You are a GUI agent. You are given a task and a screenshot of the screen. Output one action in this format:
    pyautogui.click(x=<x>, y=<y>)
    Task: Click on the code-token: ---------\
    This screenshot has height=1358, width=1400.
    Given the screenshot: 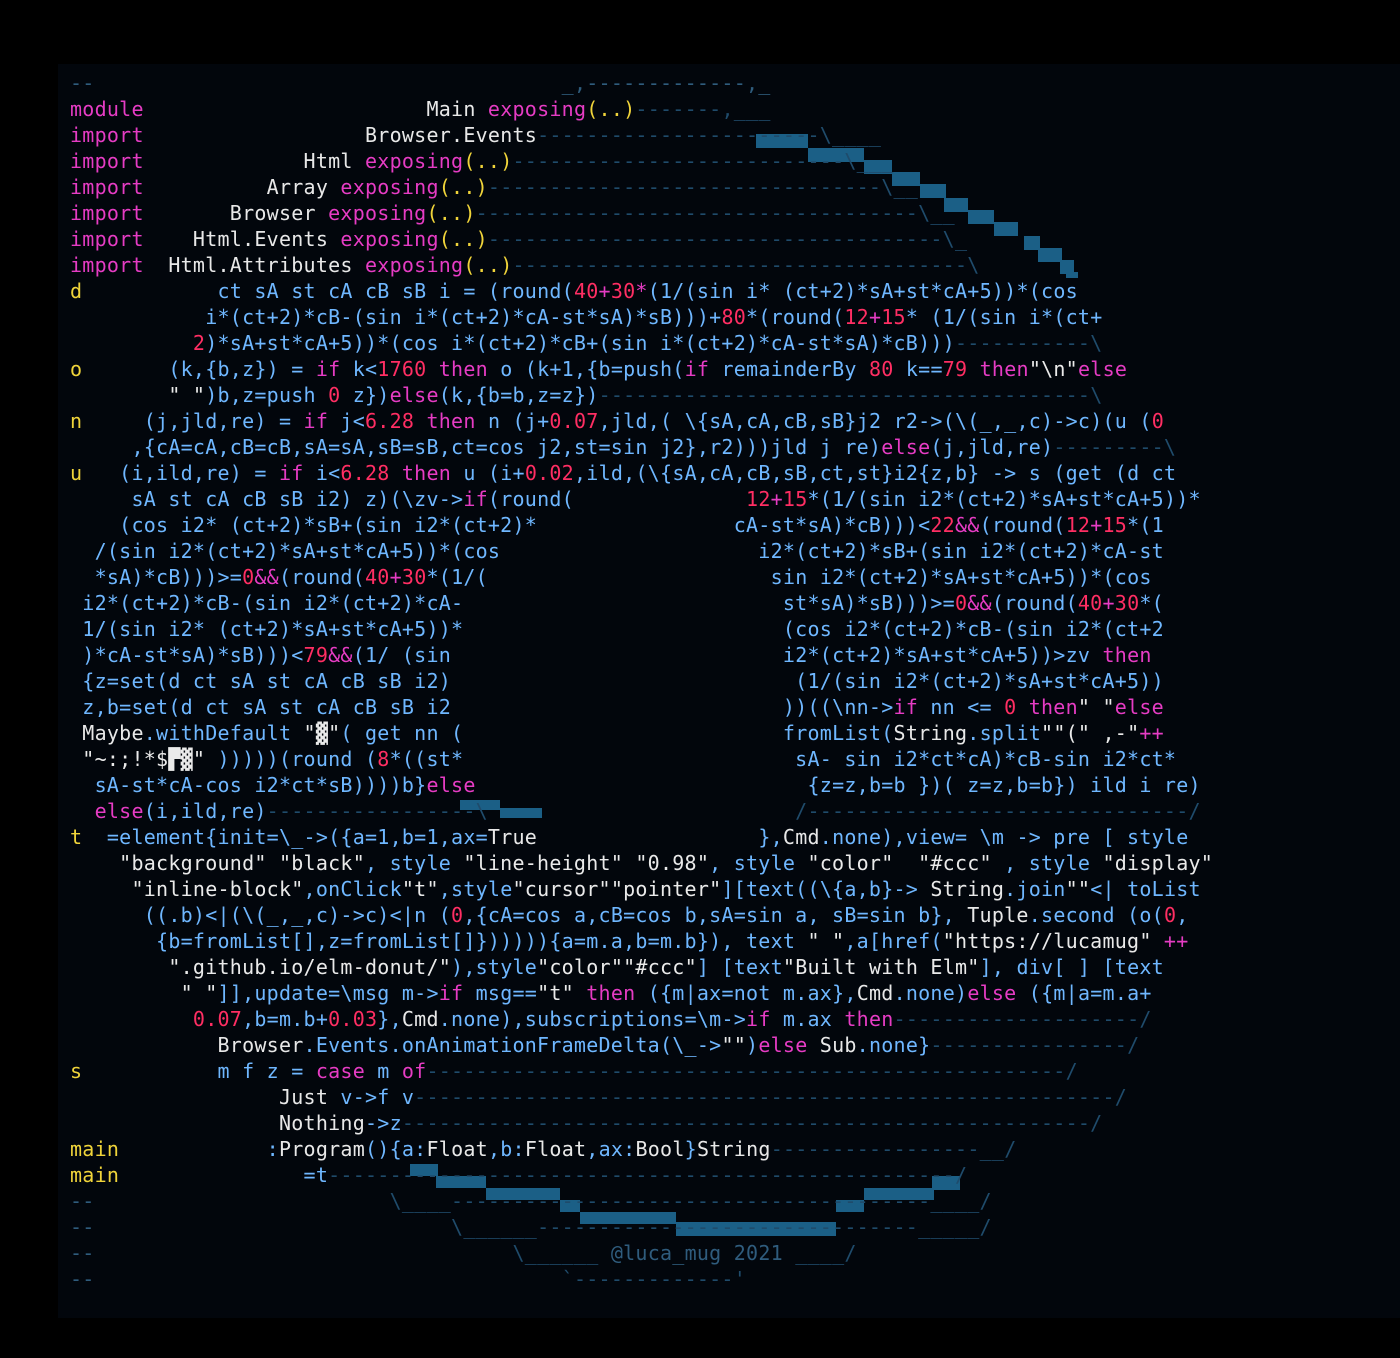 What is the action you would take?
    pyautogui.click(x=1115, y=447)
    